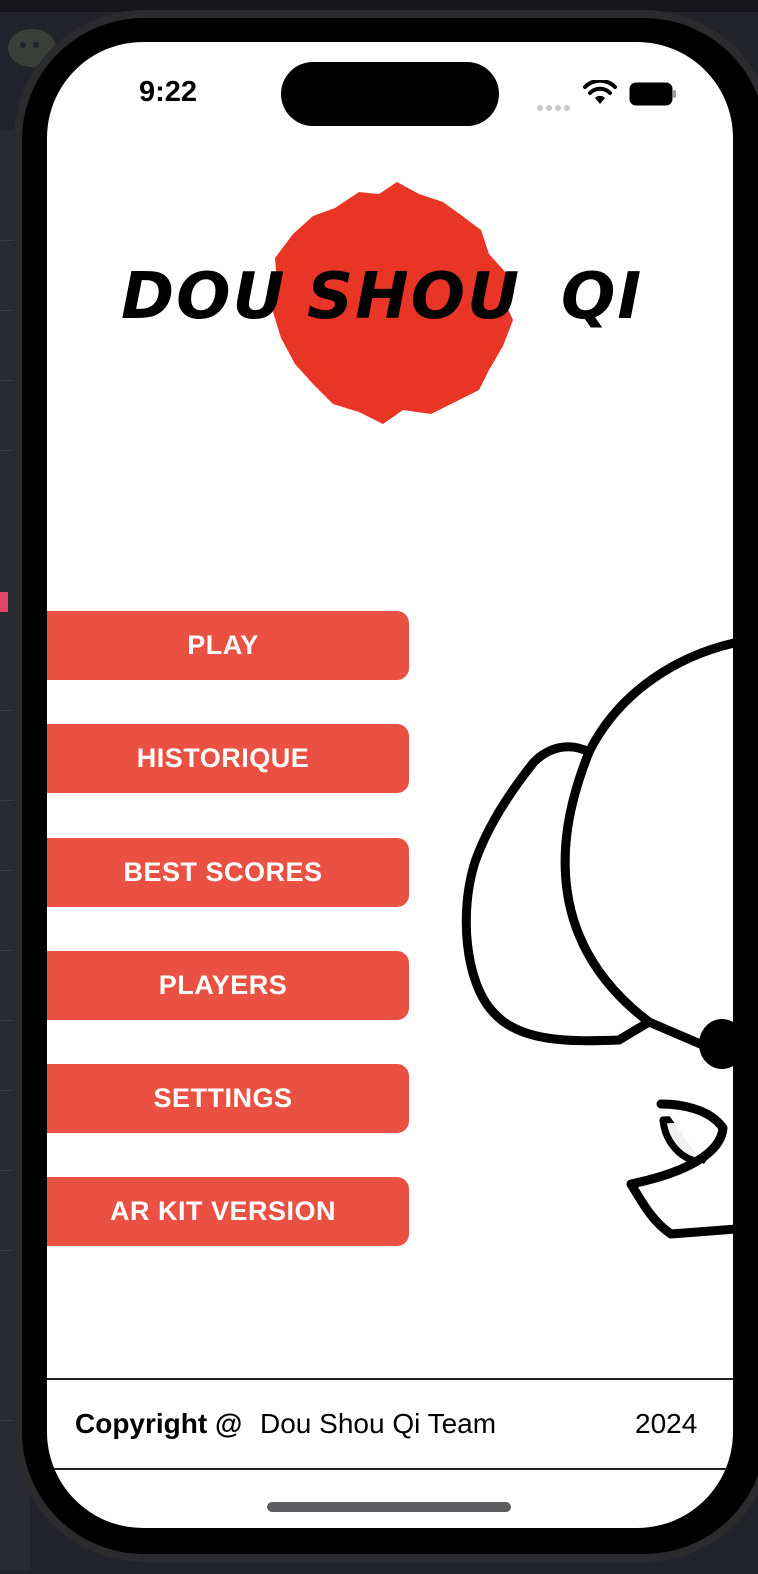  I want to click on logo-word-shou: SHOU, so click(414, 297).